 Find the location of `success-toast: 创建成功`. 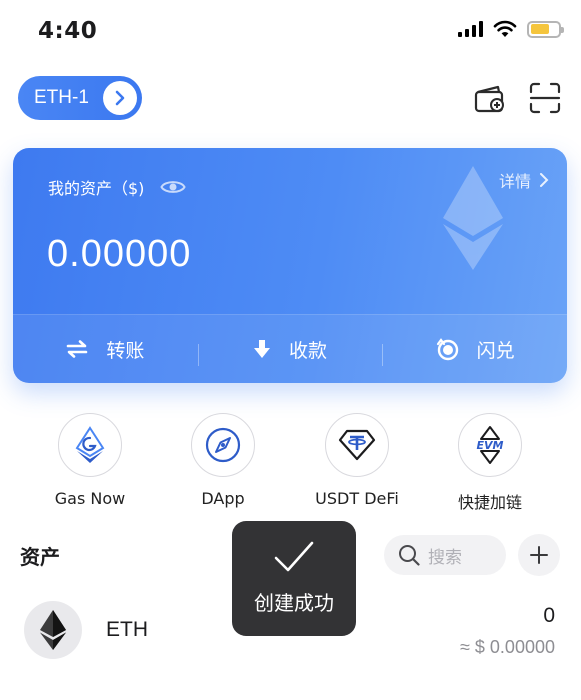

success-toast: 创建成功 is located at coordinates (294, 578).